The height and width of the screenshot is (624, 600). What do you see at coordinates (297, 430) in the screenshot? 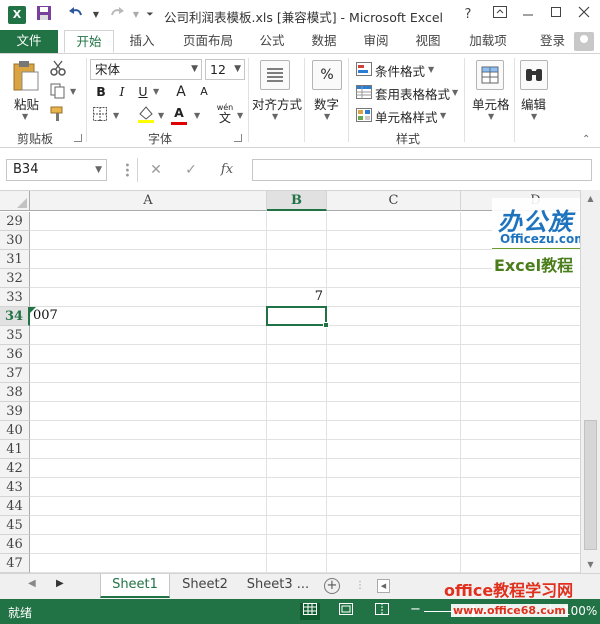
I see `cell-b40` at bounding box center [297, 430].